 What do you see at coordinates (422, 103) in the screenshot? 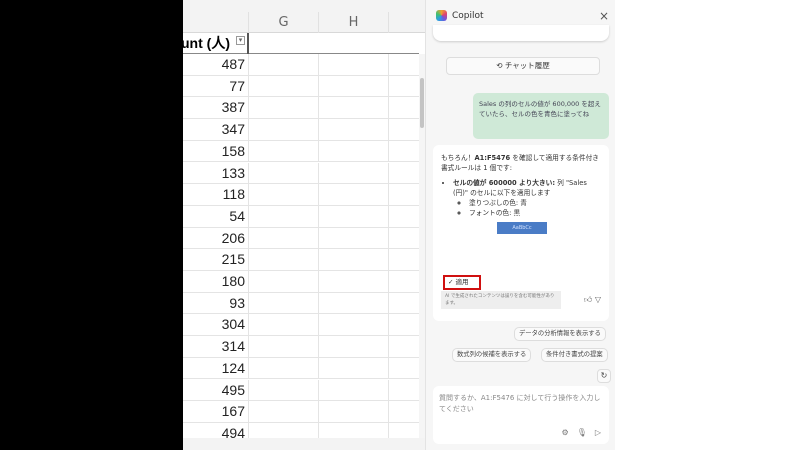
I see `scroll-thumb` at bounding box center [422, 103].